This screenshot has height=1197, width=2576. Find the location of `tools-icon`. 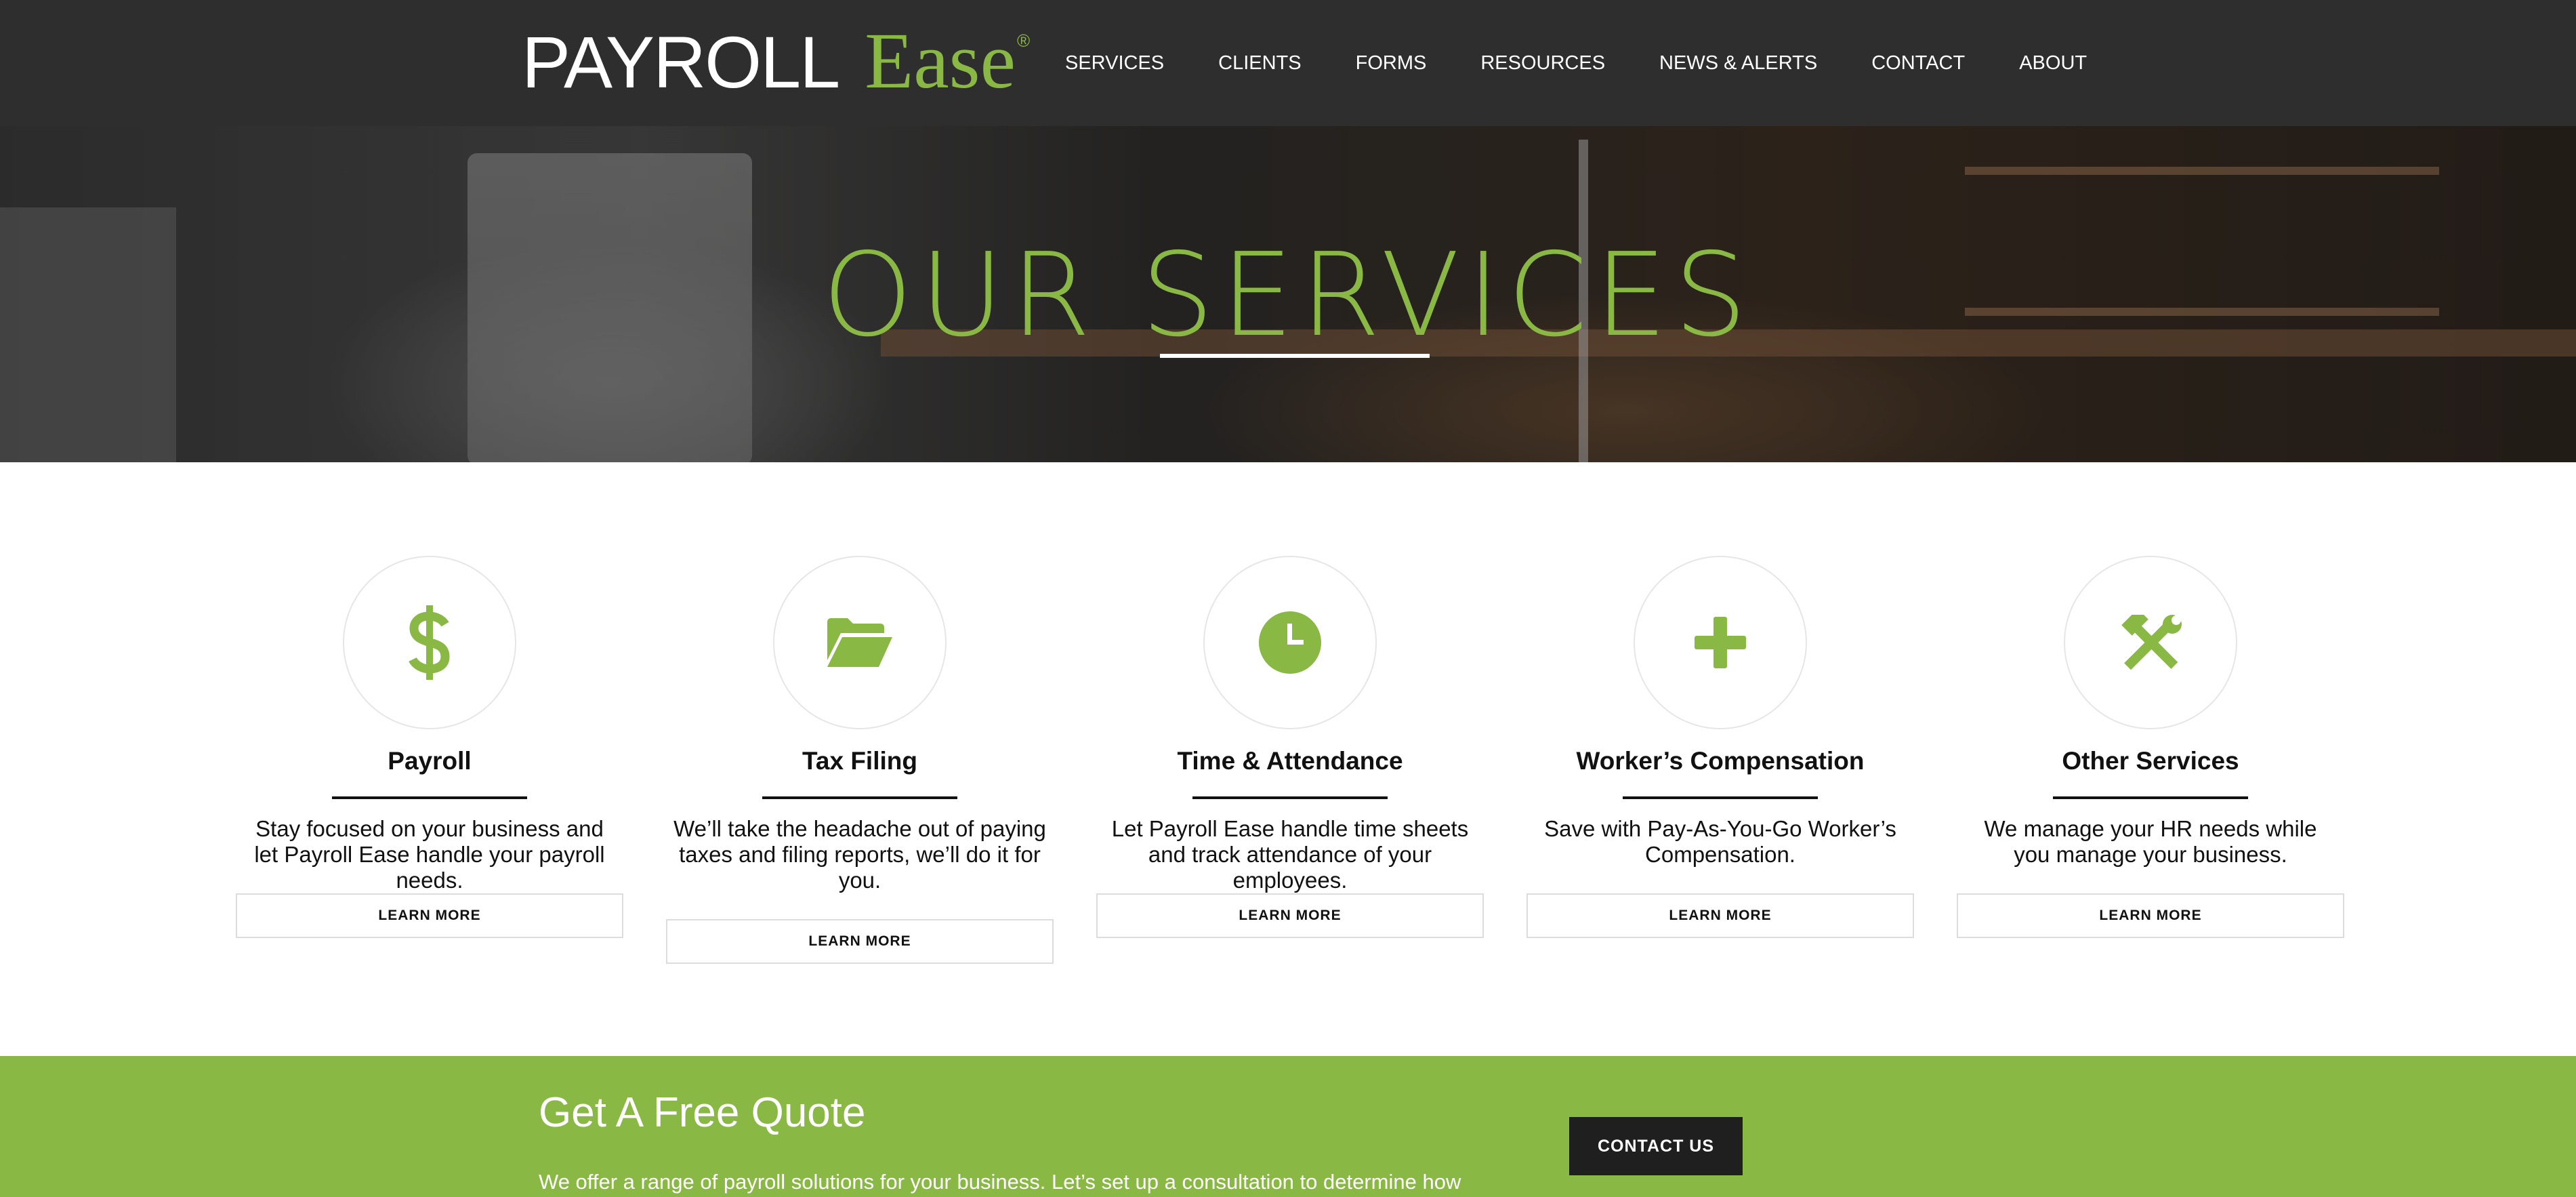

tools-icon is located at coordinates (2151, 642).